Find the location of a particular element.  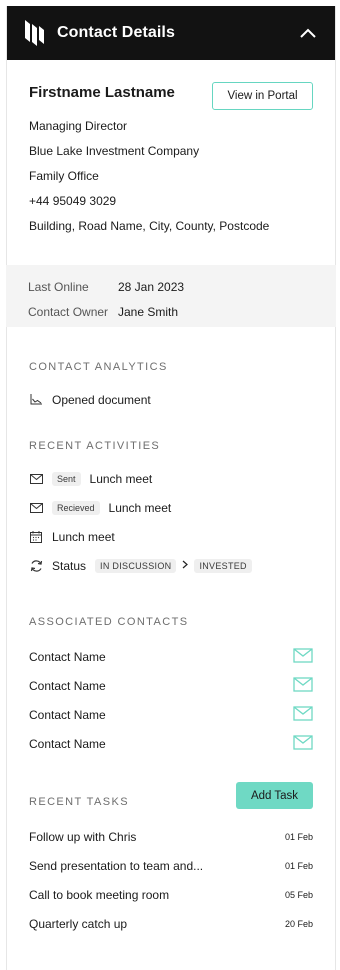

panel-title: Contact Details is located at coordinates (116, 32).